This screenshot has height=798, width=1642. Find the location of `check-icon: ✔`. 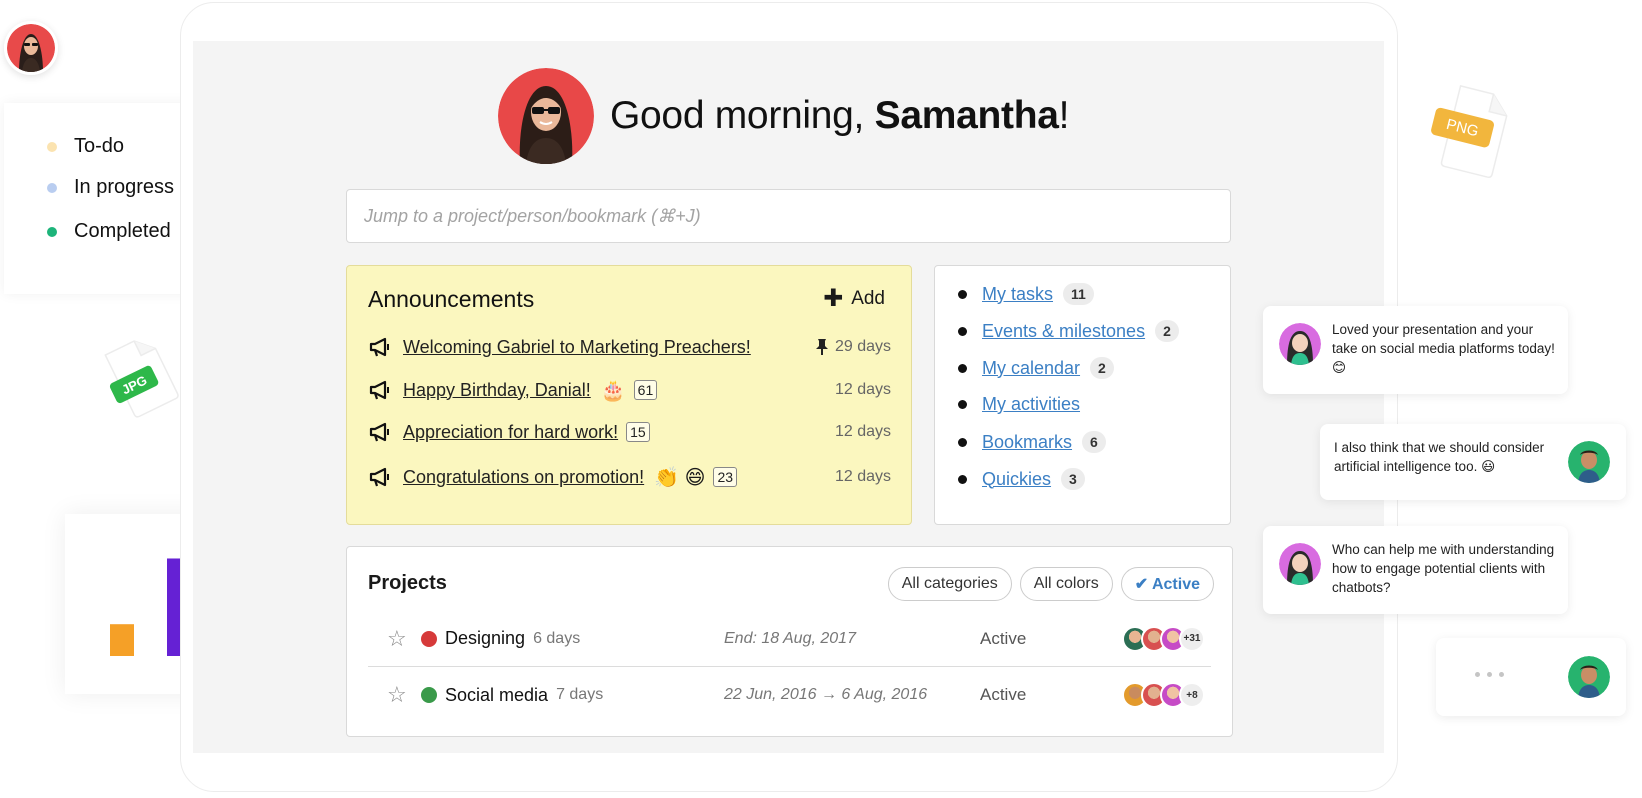

check-icon: ✔ is located at coordinates (1143, 584).